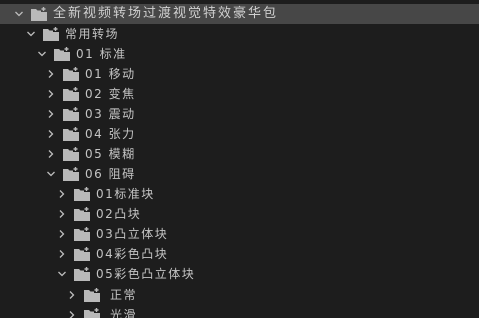 This screenshot has width=479, height=318. I want to click on tree-row-l5: 光滑, so click(239, 311).